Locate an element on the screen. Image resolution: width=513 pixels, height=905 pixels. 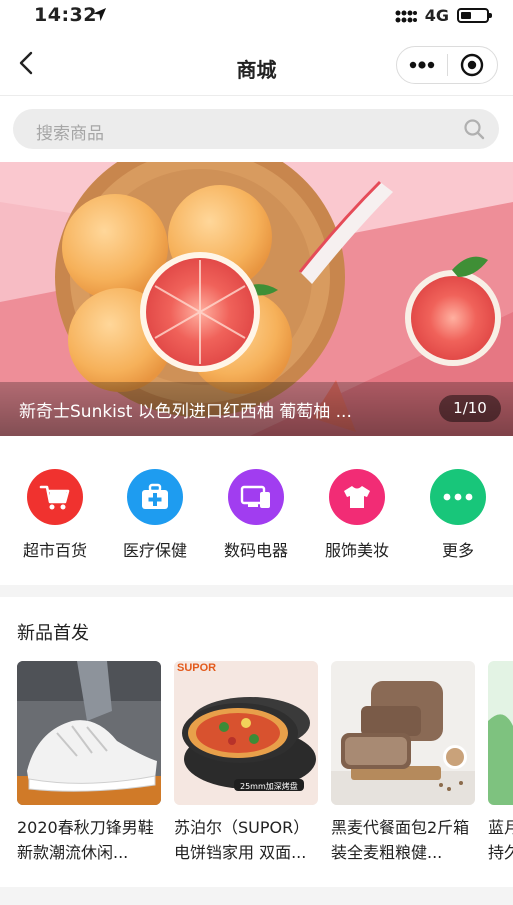
category-clothing: 服饰美妆 is located at coordinates (357, 515).